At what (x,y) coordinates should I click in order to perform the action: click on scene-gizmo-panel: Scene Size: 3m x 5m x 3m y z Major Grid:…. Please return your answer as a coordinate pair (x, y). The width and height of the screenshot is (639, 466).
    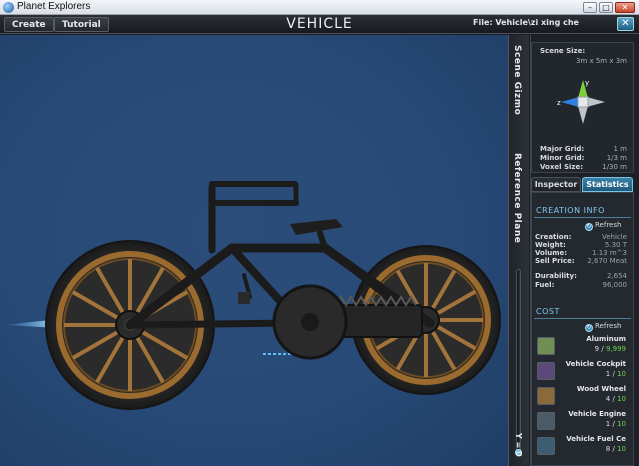
    Looking at the image, I should click on (582, 107).